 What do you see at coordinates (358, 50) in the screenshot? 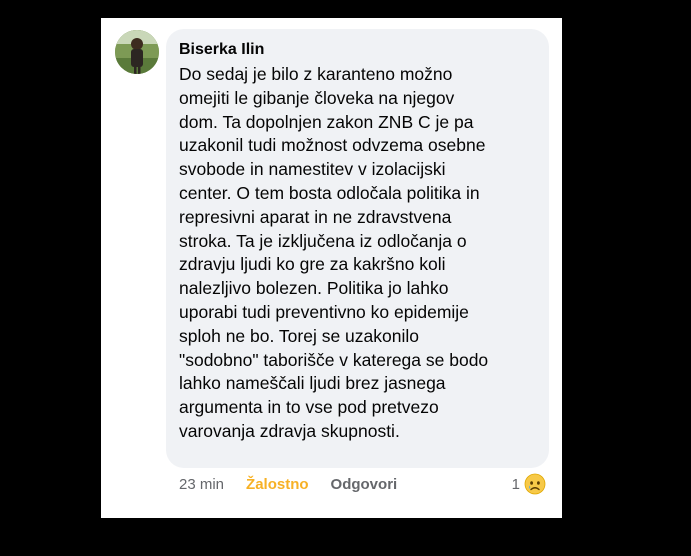
I see `comment-author: Biserka Ilin` at bounding box center [358, 50].